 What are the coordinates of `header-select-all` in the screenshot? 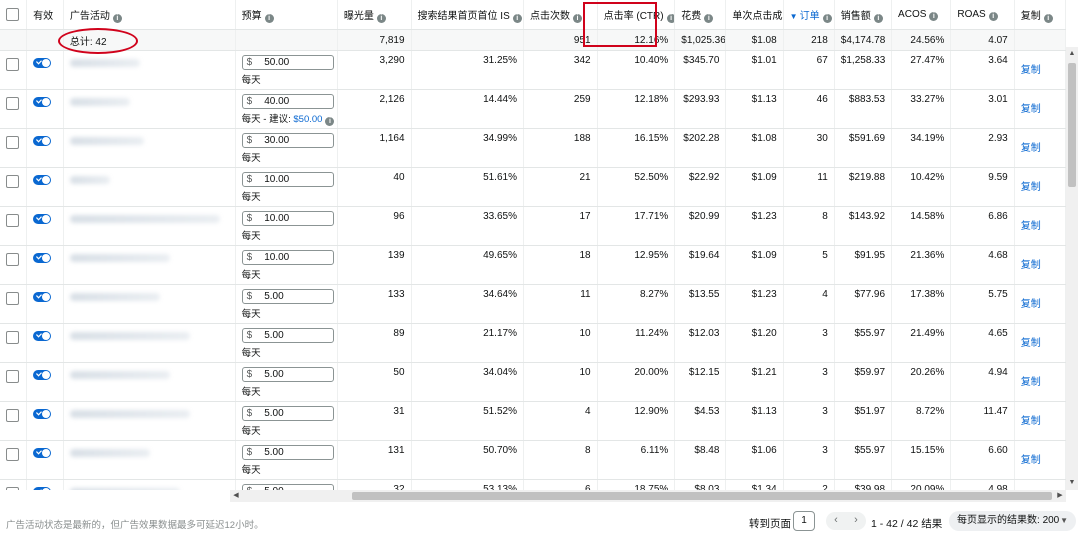 It's located at (14, 15).